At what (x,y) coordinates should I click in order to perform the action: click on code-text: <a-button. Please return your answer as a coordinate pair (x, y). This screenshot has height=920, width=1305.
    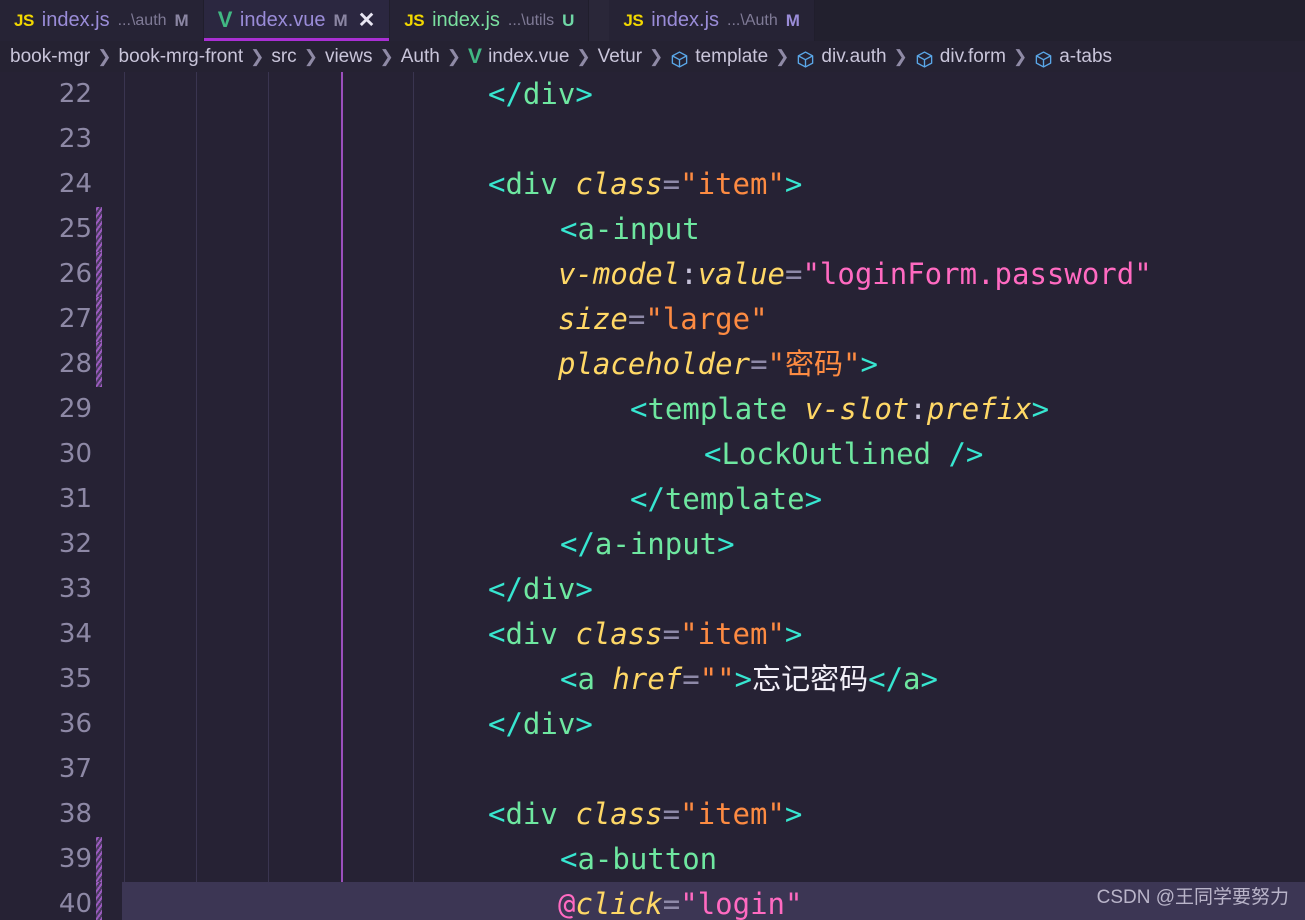
    Looking at the image, I should click on (638, 859).